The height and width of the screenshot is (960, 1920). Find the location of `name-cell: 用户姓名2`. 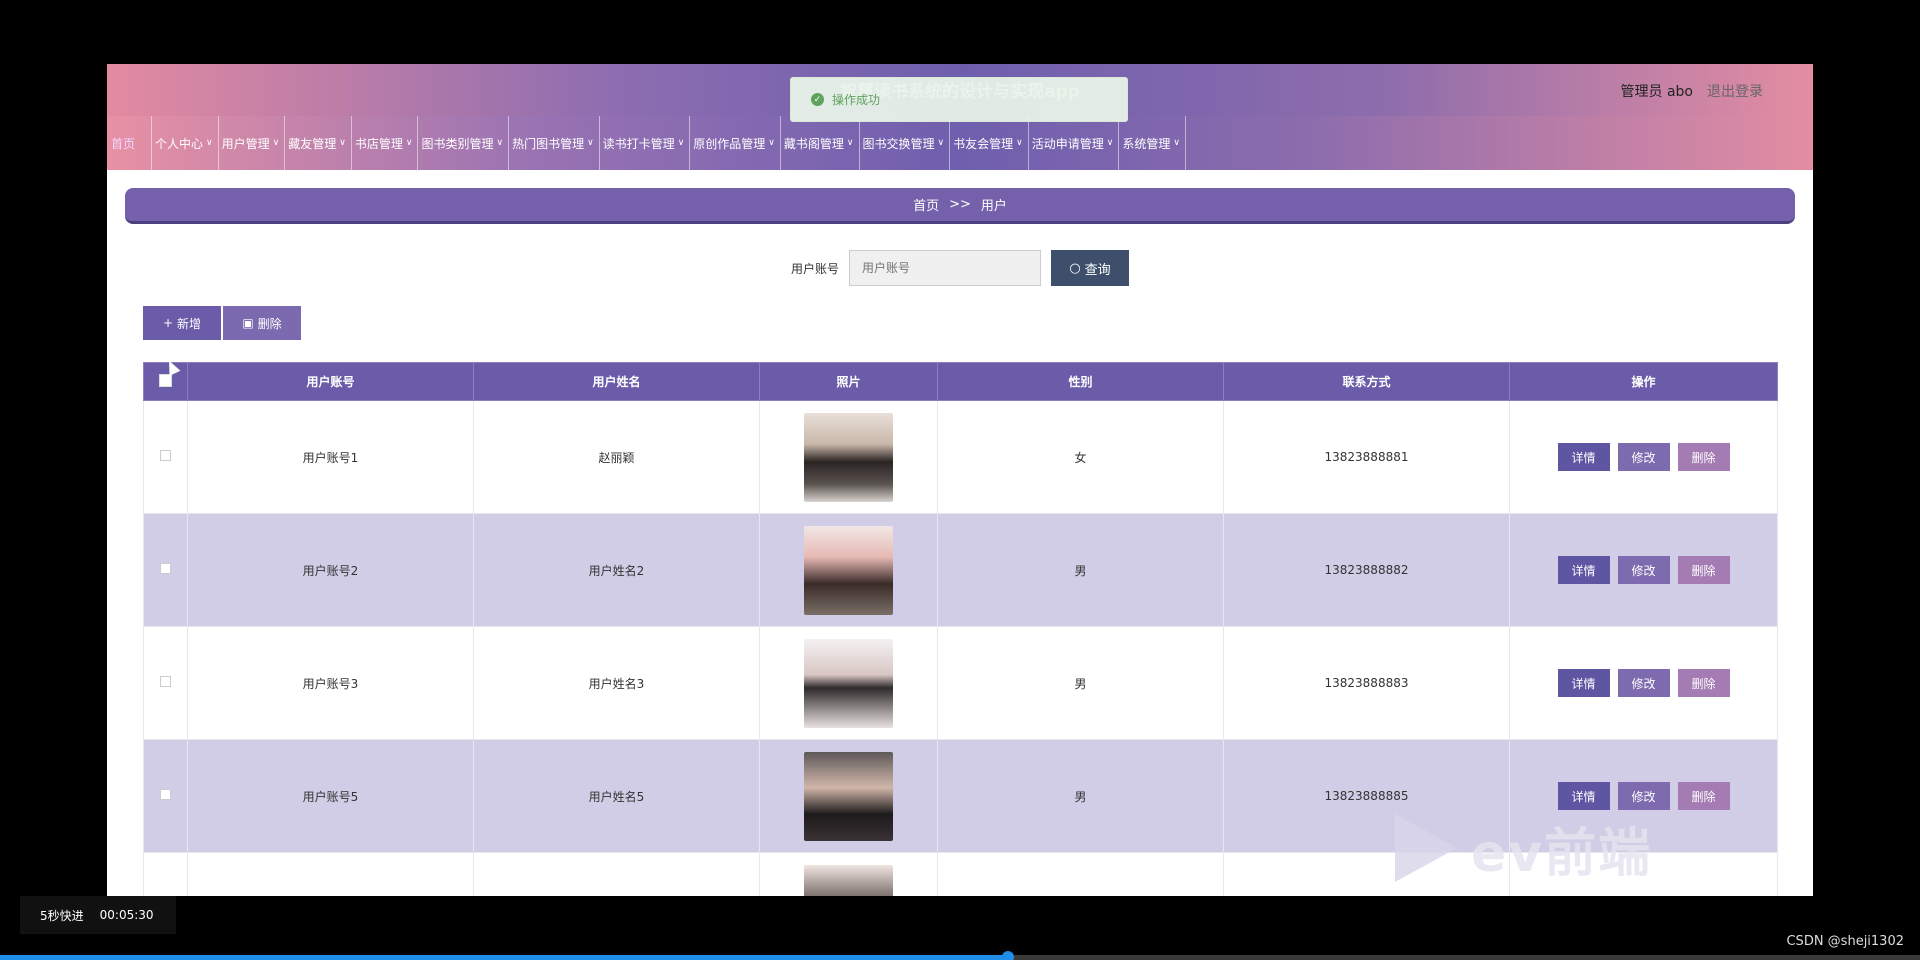

name-cell: 用户姓名2 is located at coordinates (616, 570).